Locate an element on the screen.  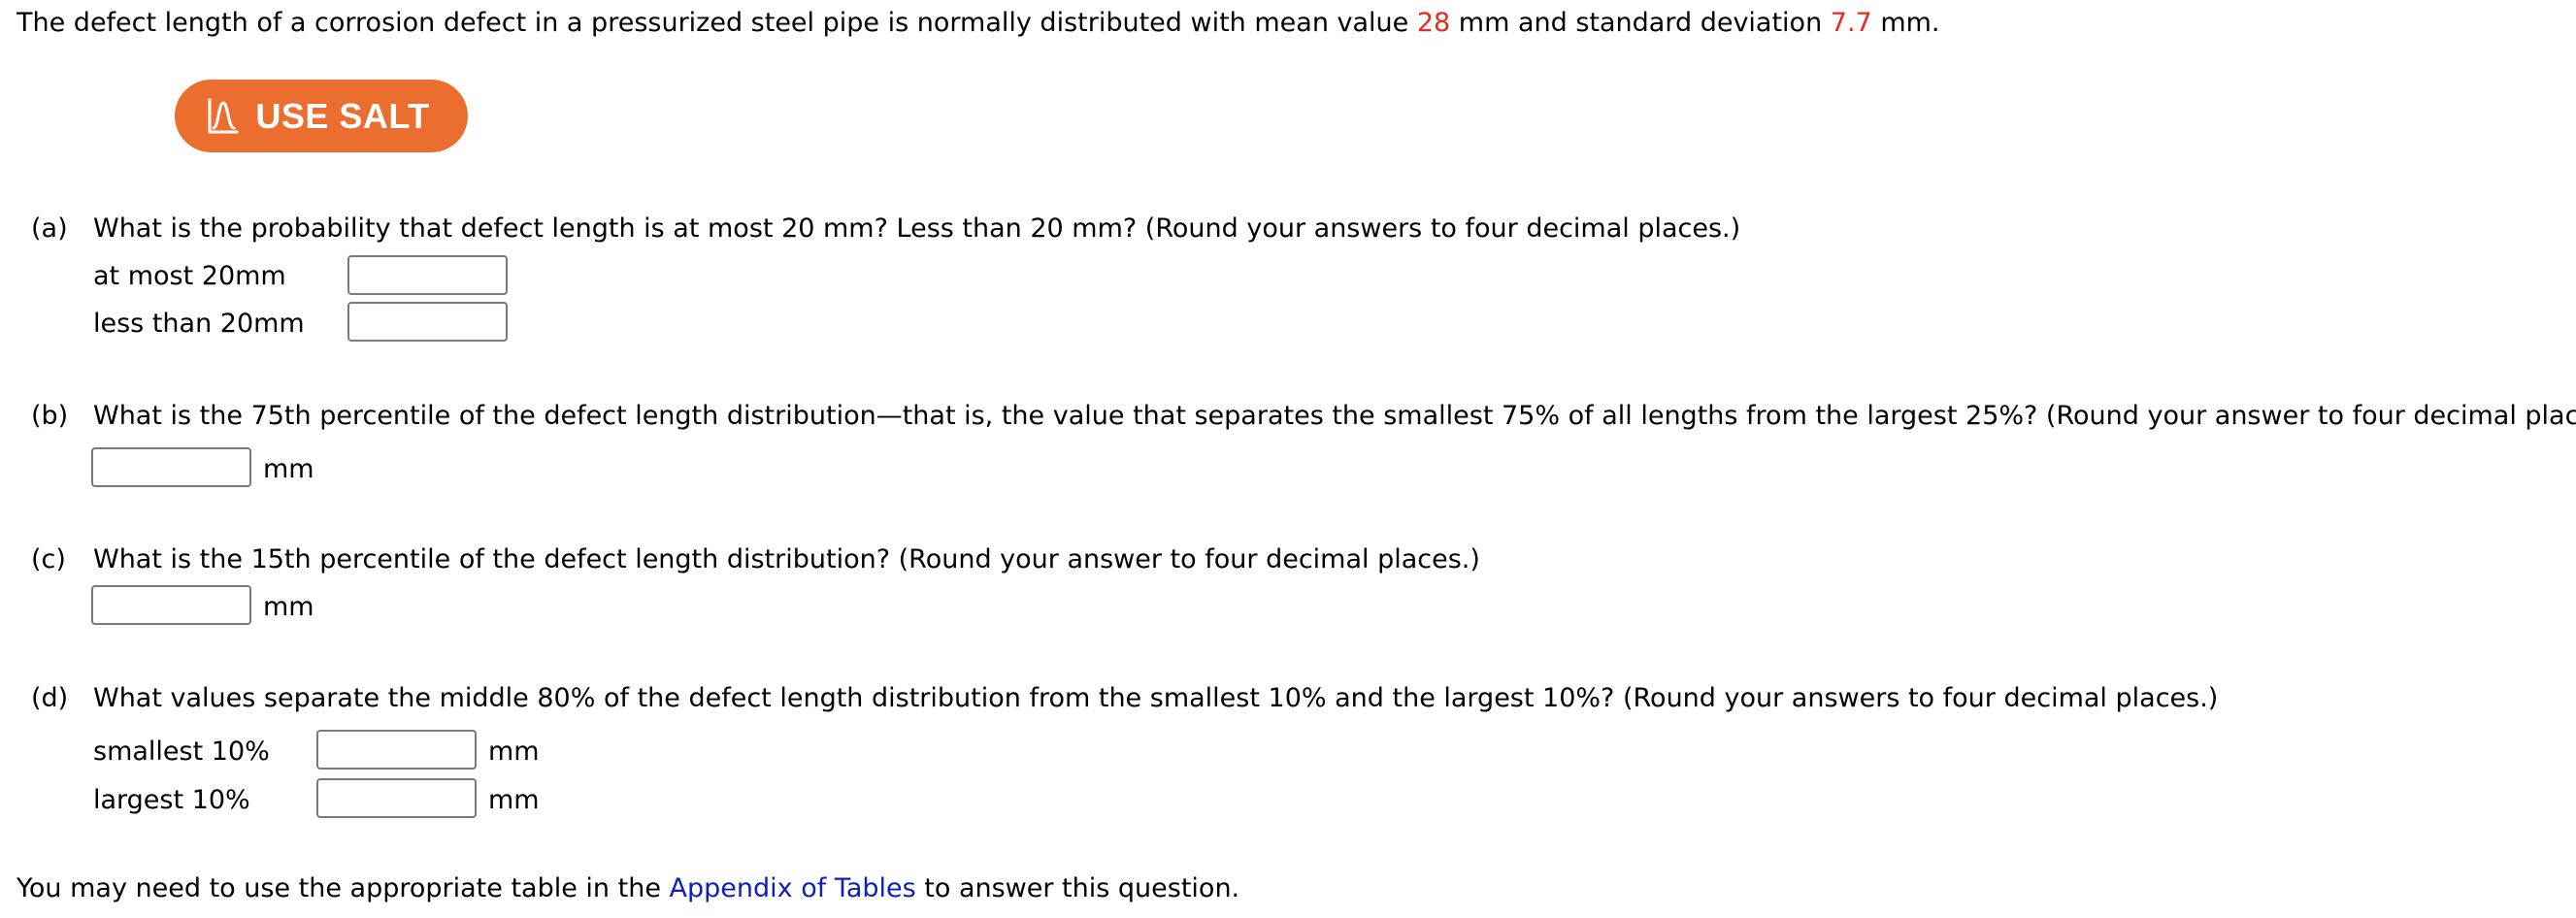
sd-value: 7.7 is located at coordinates (1851, 23).